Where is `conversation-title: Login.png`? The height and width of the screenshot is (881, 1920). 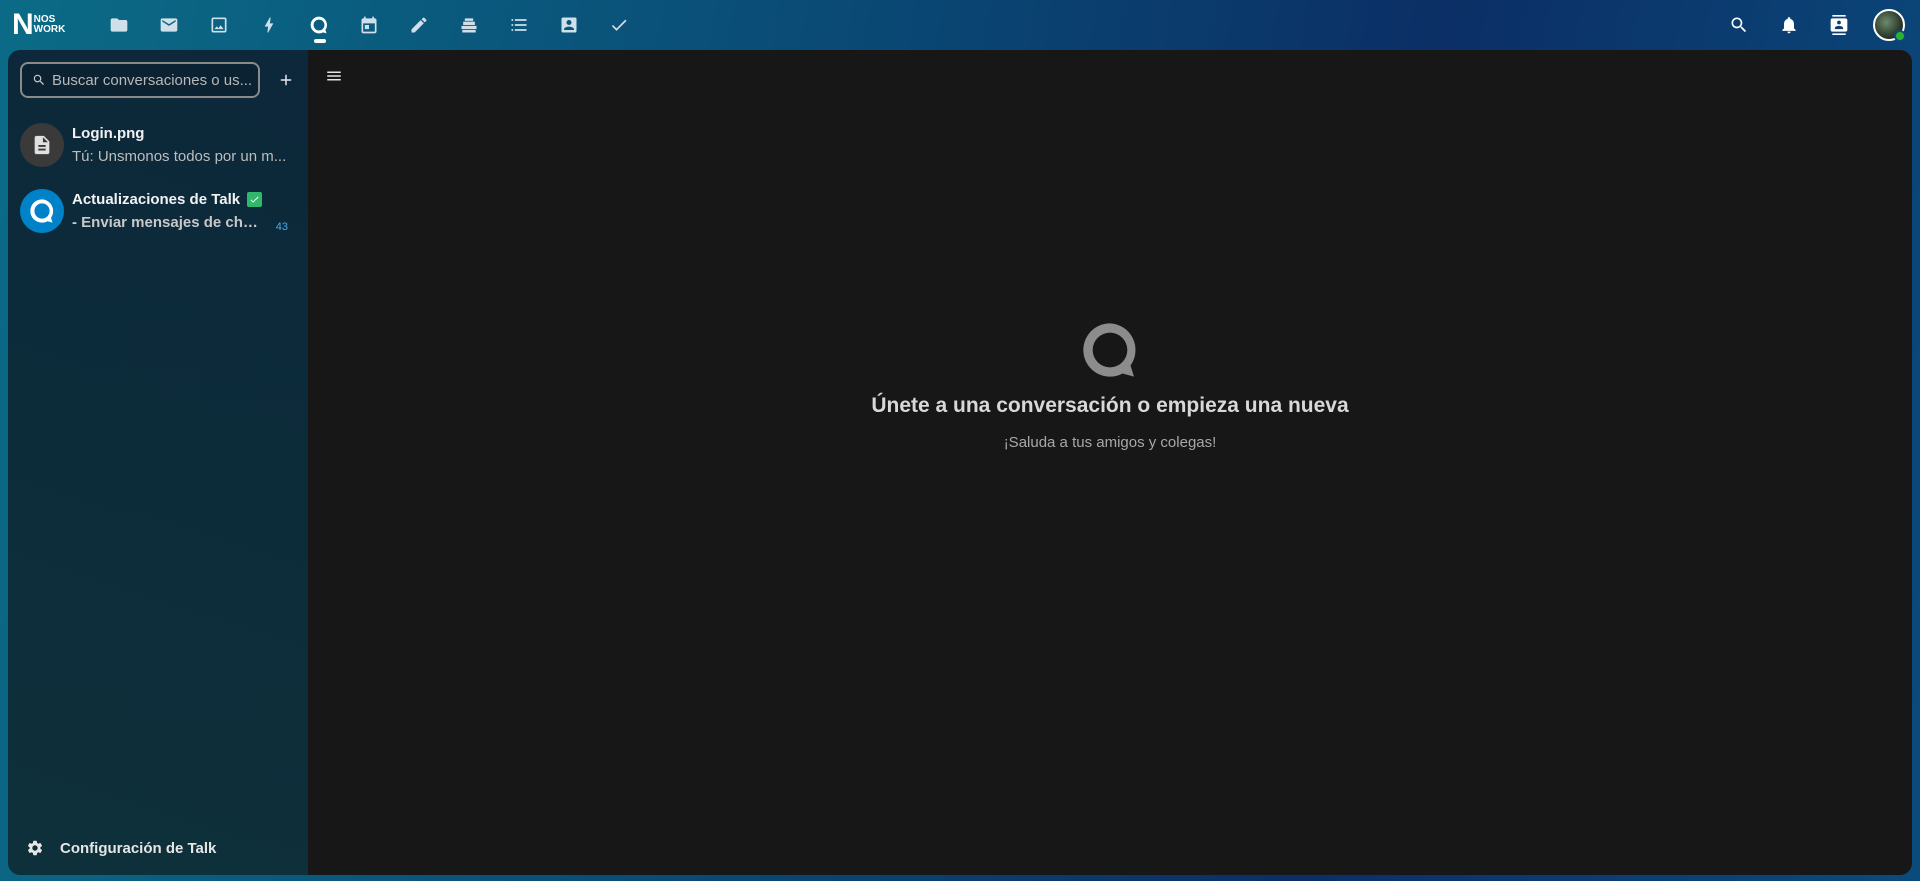
conversation-title: Login.png is located at coordinates (182, 134).